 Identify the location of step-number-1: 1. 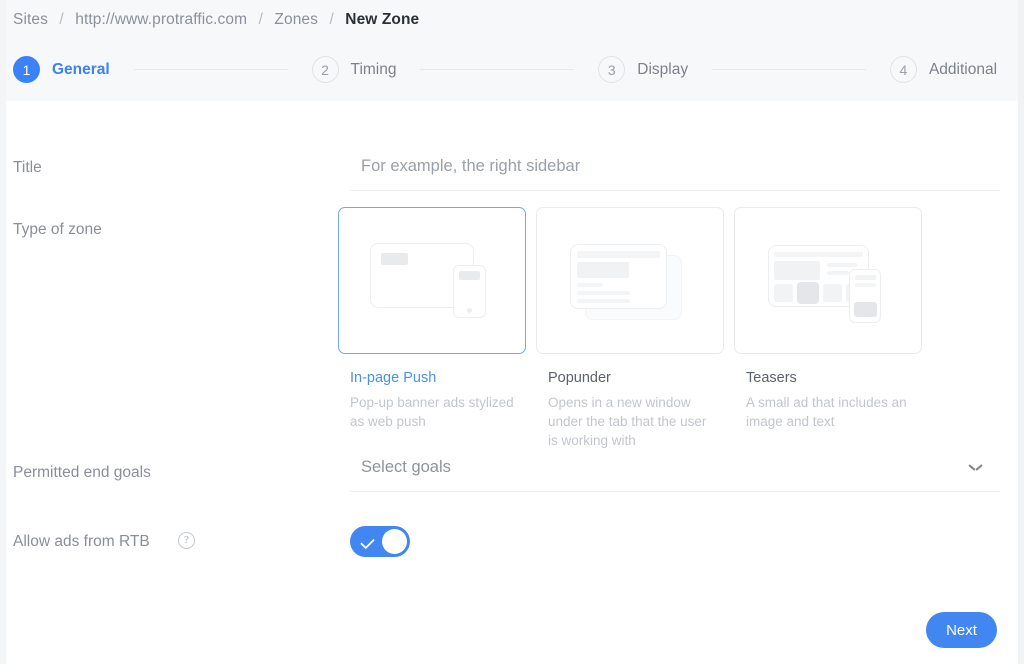
(26, 69).